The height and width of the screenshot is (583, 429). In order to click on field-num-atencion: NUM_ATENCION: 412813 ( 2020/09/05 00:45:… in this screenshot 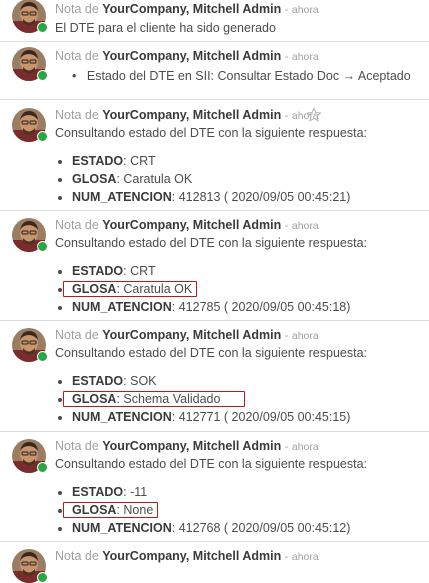, I will do `click(211, 197)`.